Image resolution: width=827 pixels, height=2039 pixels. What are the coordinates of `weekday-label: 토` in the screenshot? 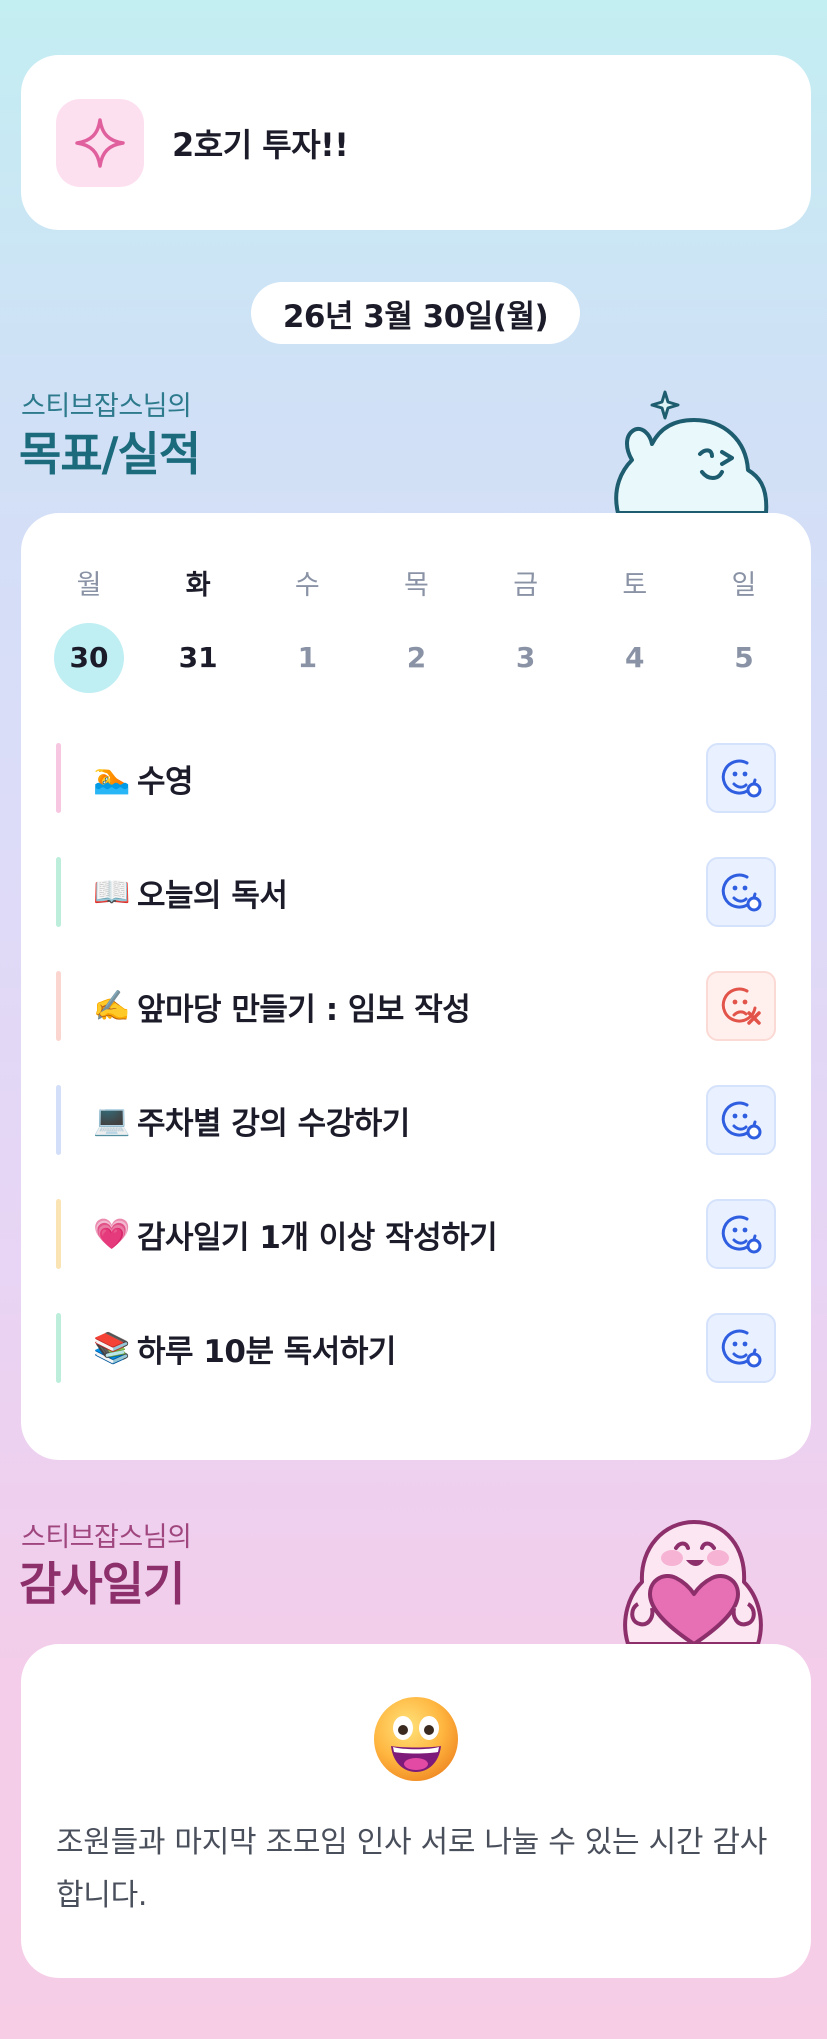 It's located at (635, 585).